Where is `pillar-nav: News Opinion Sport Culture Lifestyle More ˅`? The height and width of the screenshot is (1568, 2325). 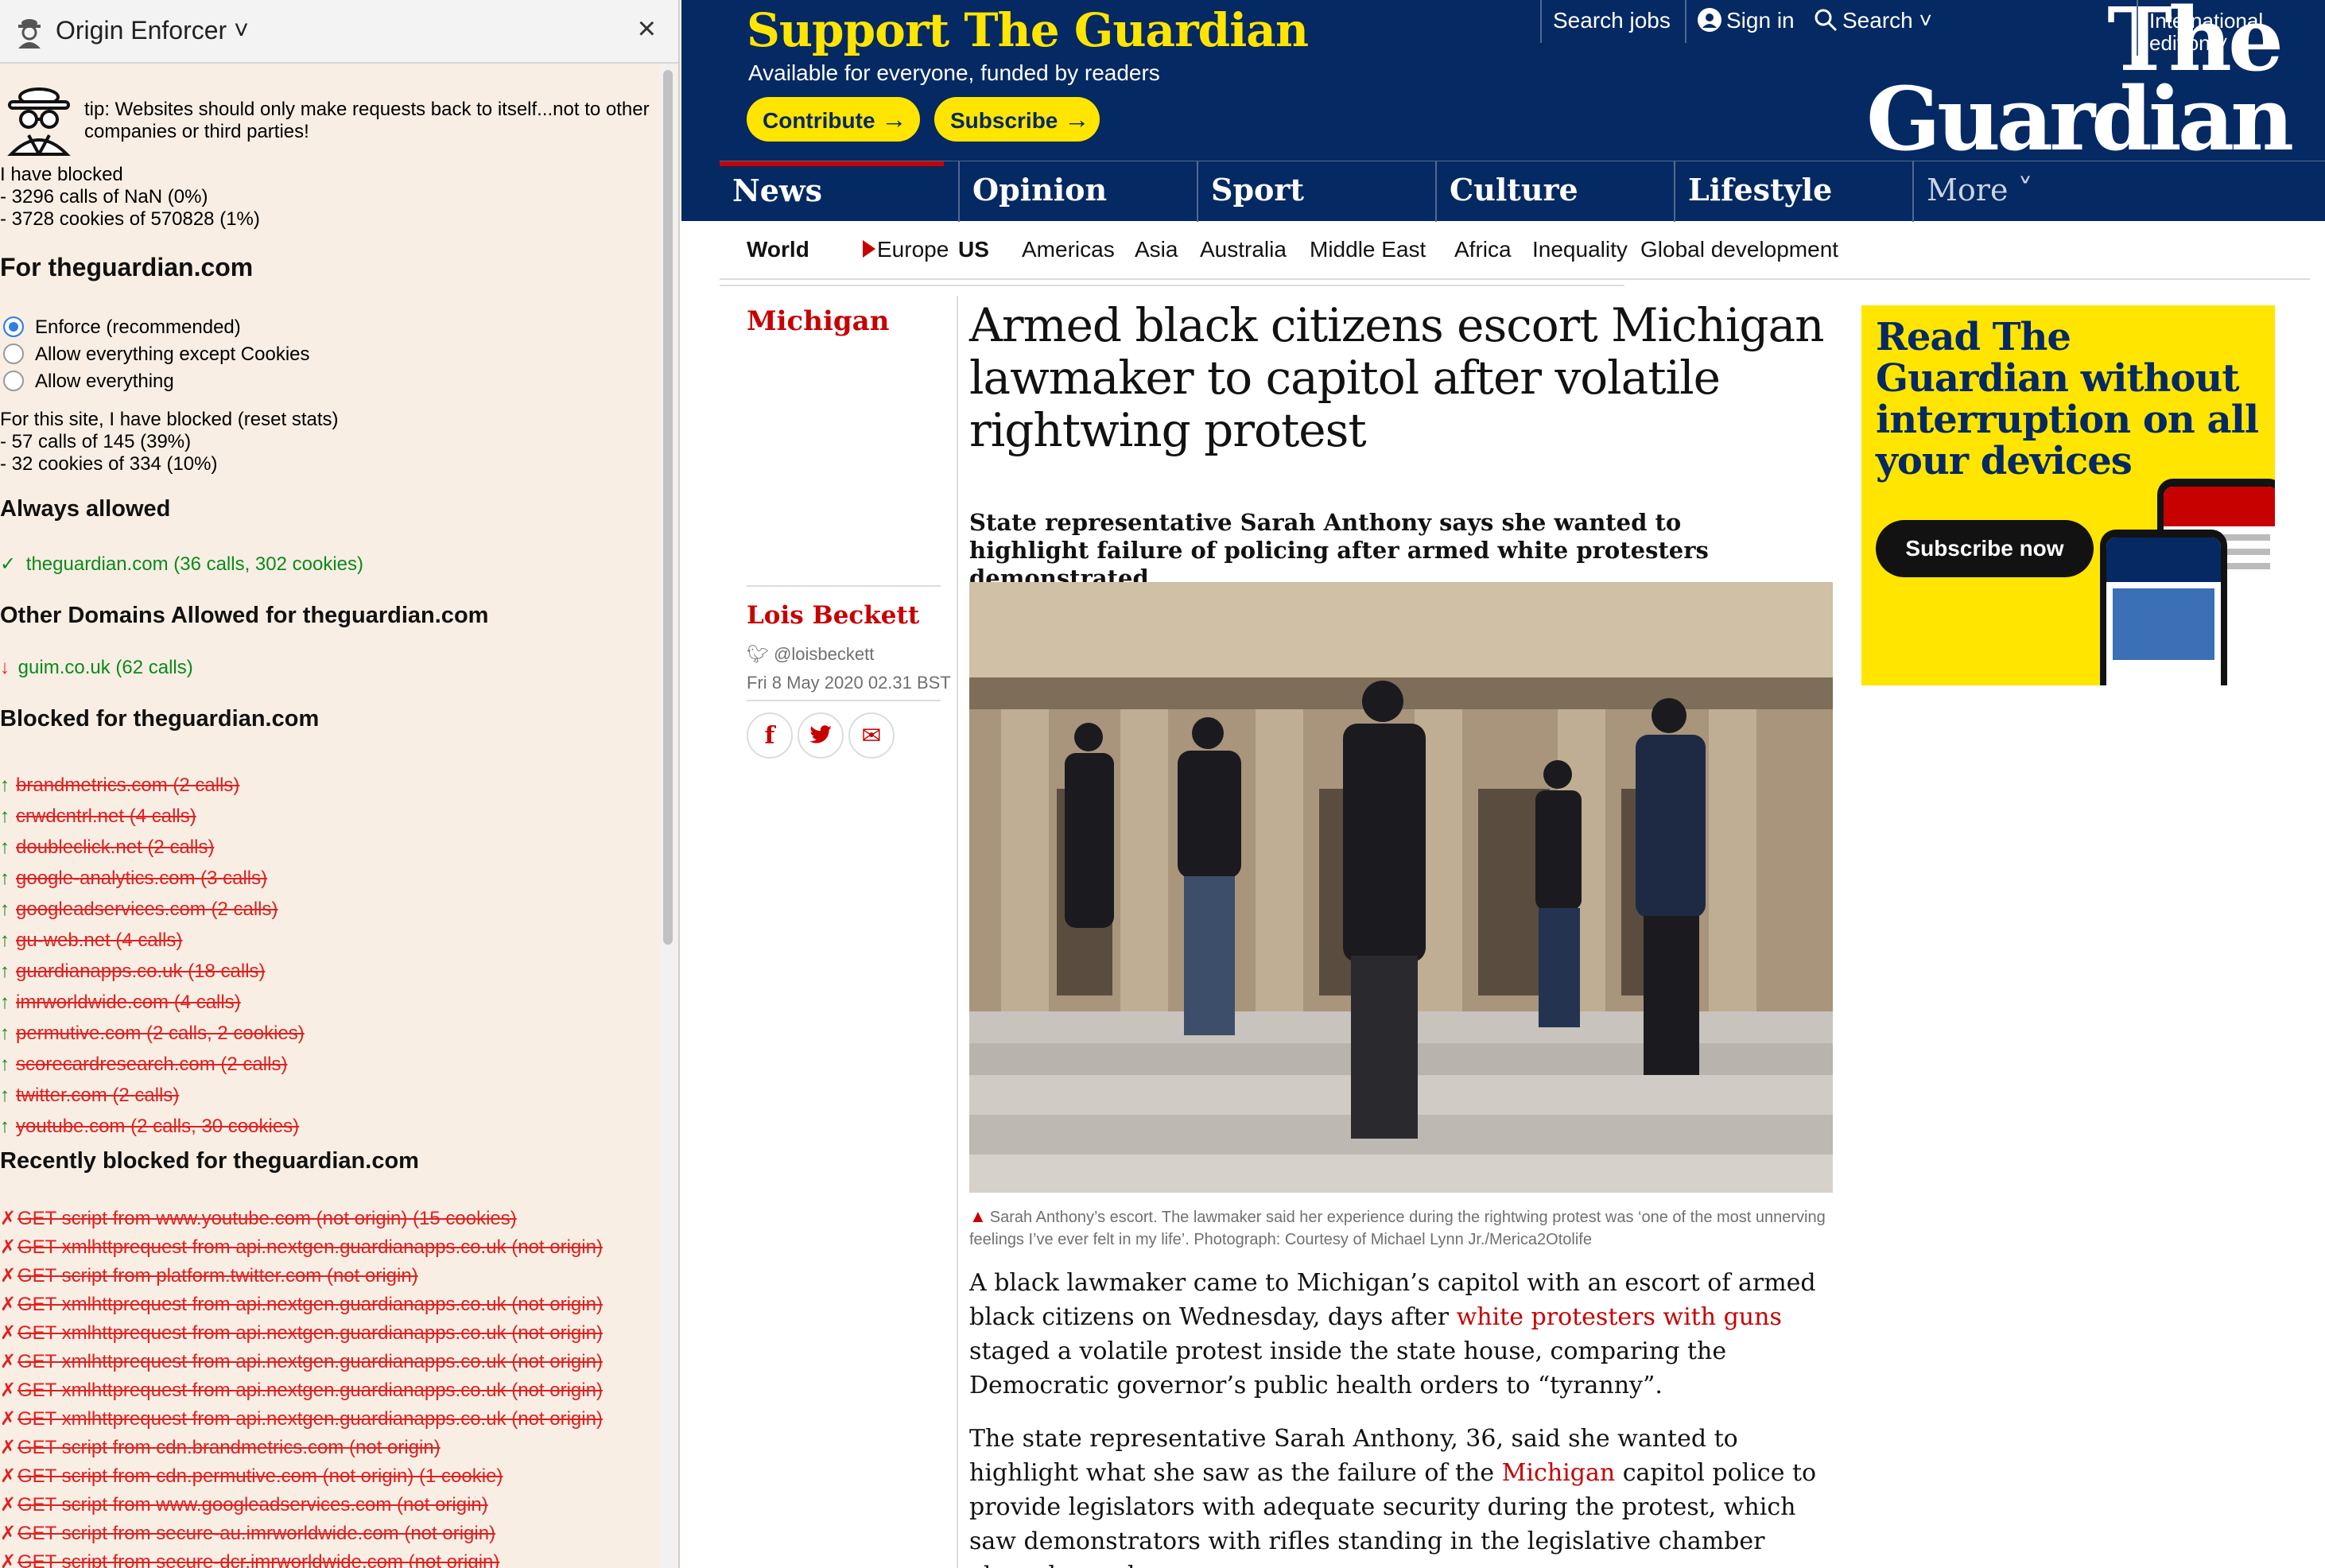 pillar-nav: News Opinion Sport Culture Lifestyle More ˅ is located at coordinates (1522, 191).